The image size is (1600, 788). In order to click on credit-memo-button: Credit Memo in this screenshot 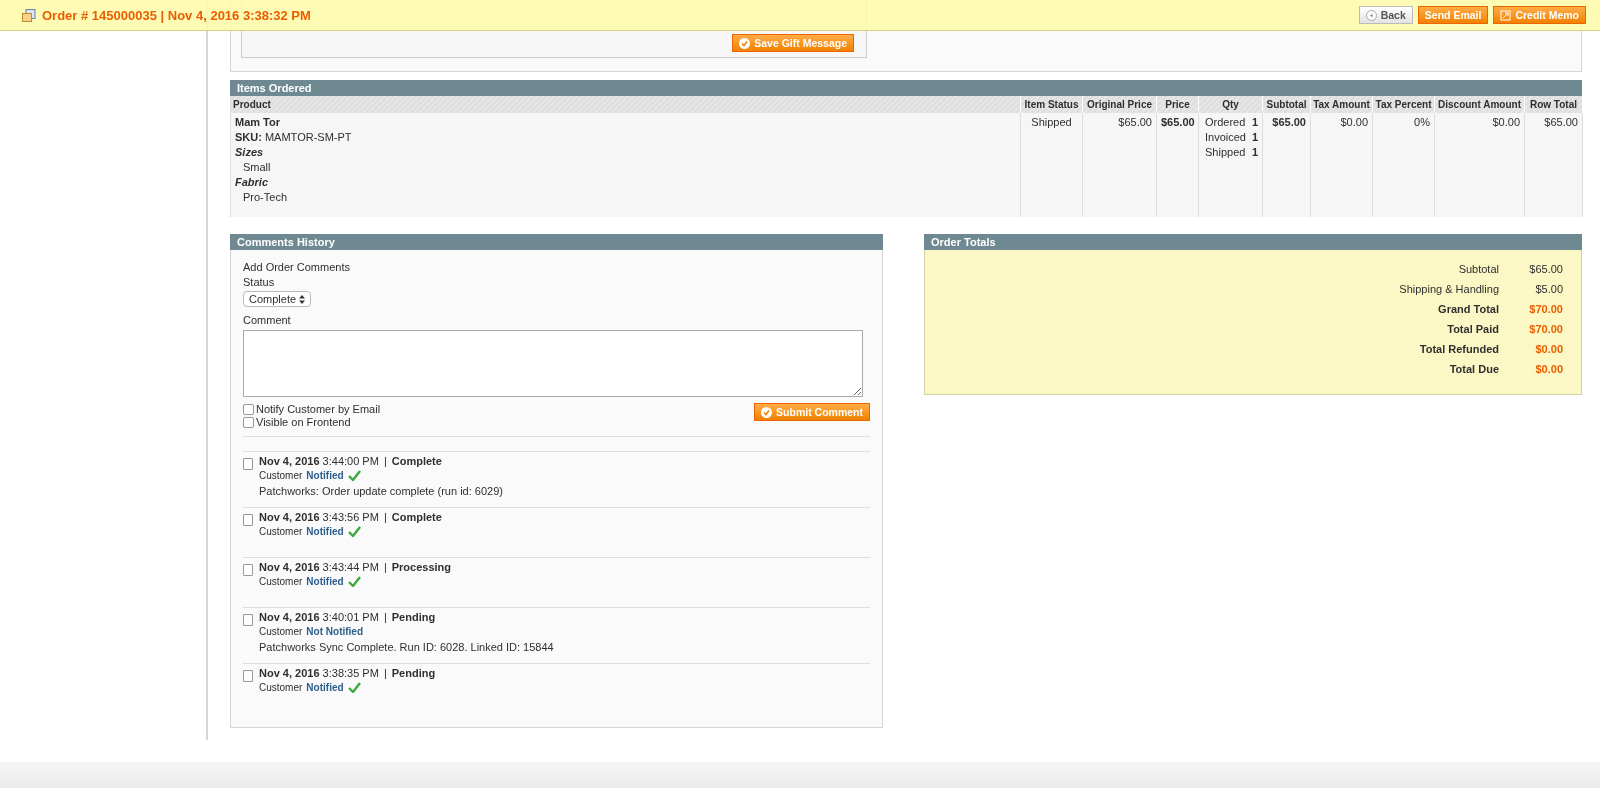, I will do `click(1539, 15)`.